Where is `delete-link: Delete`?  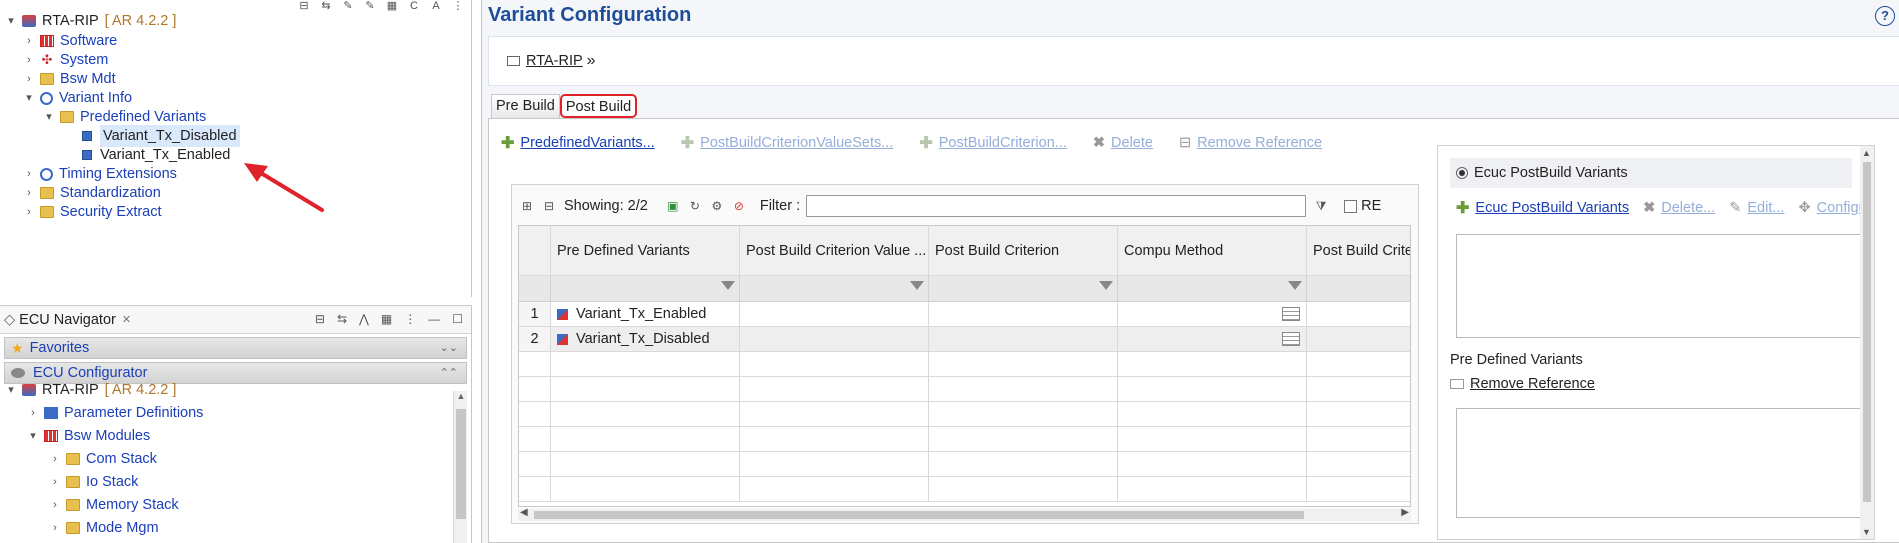
delete-link: Delete is located at coordinates (1132, 143).